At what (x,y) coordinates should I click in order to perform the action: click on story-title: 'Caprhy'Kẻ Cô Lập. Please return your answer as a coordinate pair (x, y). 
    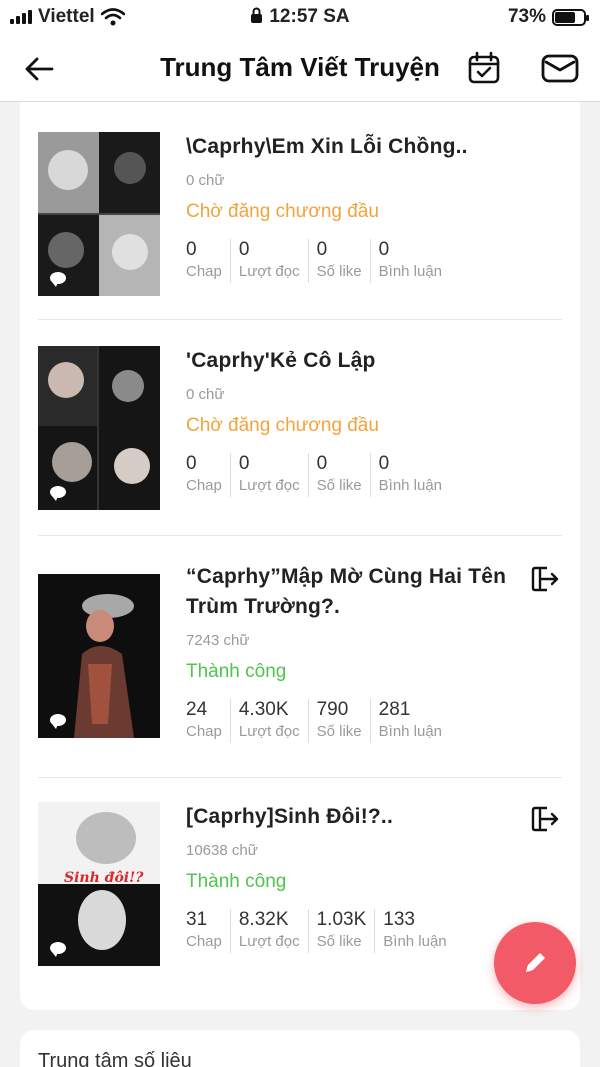
    Looking at the image, I should click on (281, 360).